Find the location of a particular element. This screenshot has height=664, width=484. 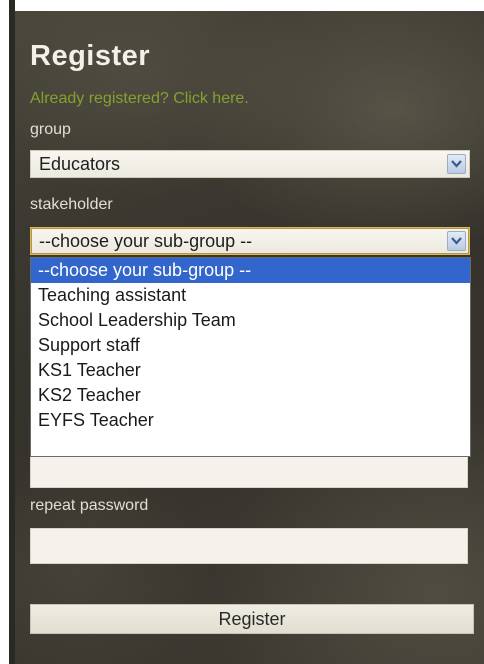

stakeholder-select: --choose your sub-group -- is located at coordinates (250, 241).